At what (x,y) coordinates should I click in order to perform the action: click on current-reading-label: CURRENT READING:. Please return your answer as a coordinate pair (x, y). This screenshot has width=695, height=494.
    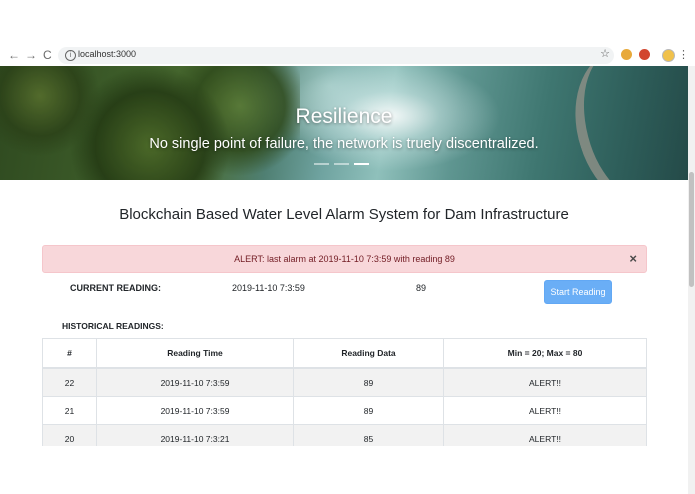
    Looking at the image, I should click on (115, 288).